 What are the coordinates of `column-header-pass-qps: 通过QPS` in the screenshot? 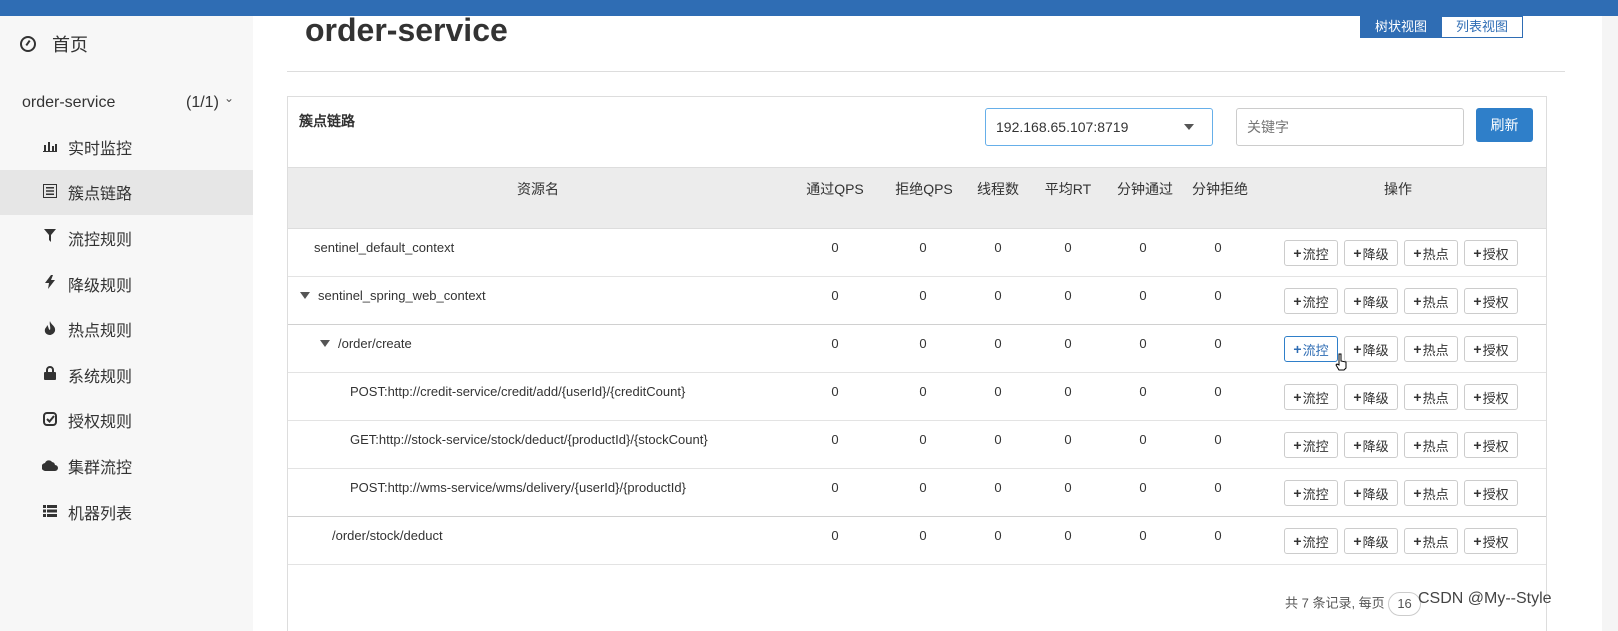 It's located at (835, 189).